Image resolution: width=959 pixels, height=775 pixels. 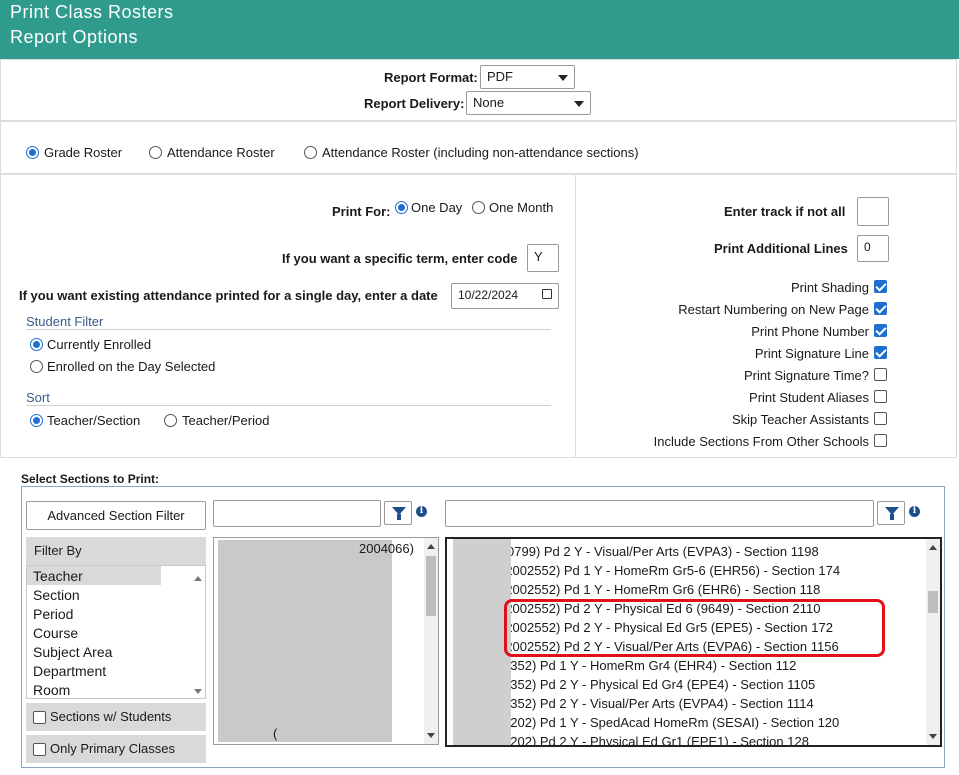 I want to click on filter-by-item-teacher: Teacher, so click(x=94, y=575).